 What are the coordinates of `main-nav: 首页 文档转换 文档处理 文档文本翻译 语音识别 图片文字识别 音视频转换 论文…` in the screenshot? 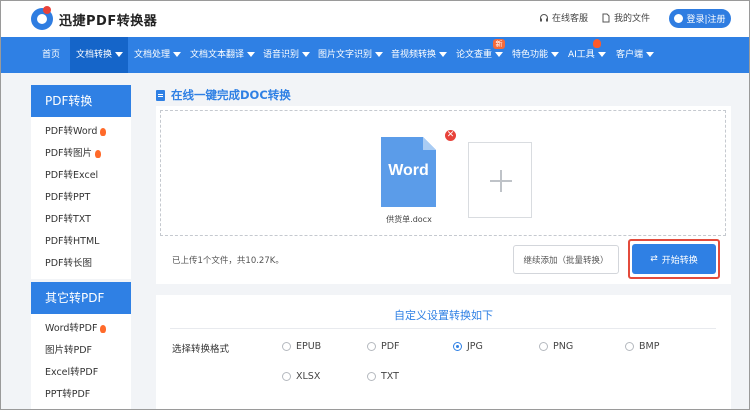 It's located at (375, 55).